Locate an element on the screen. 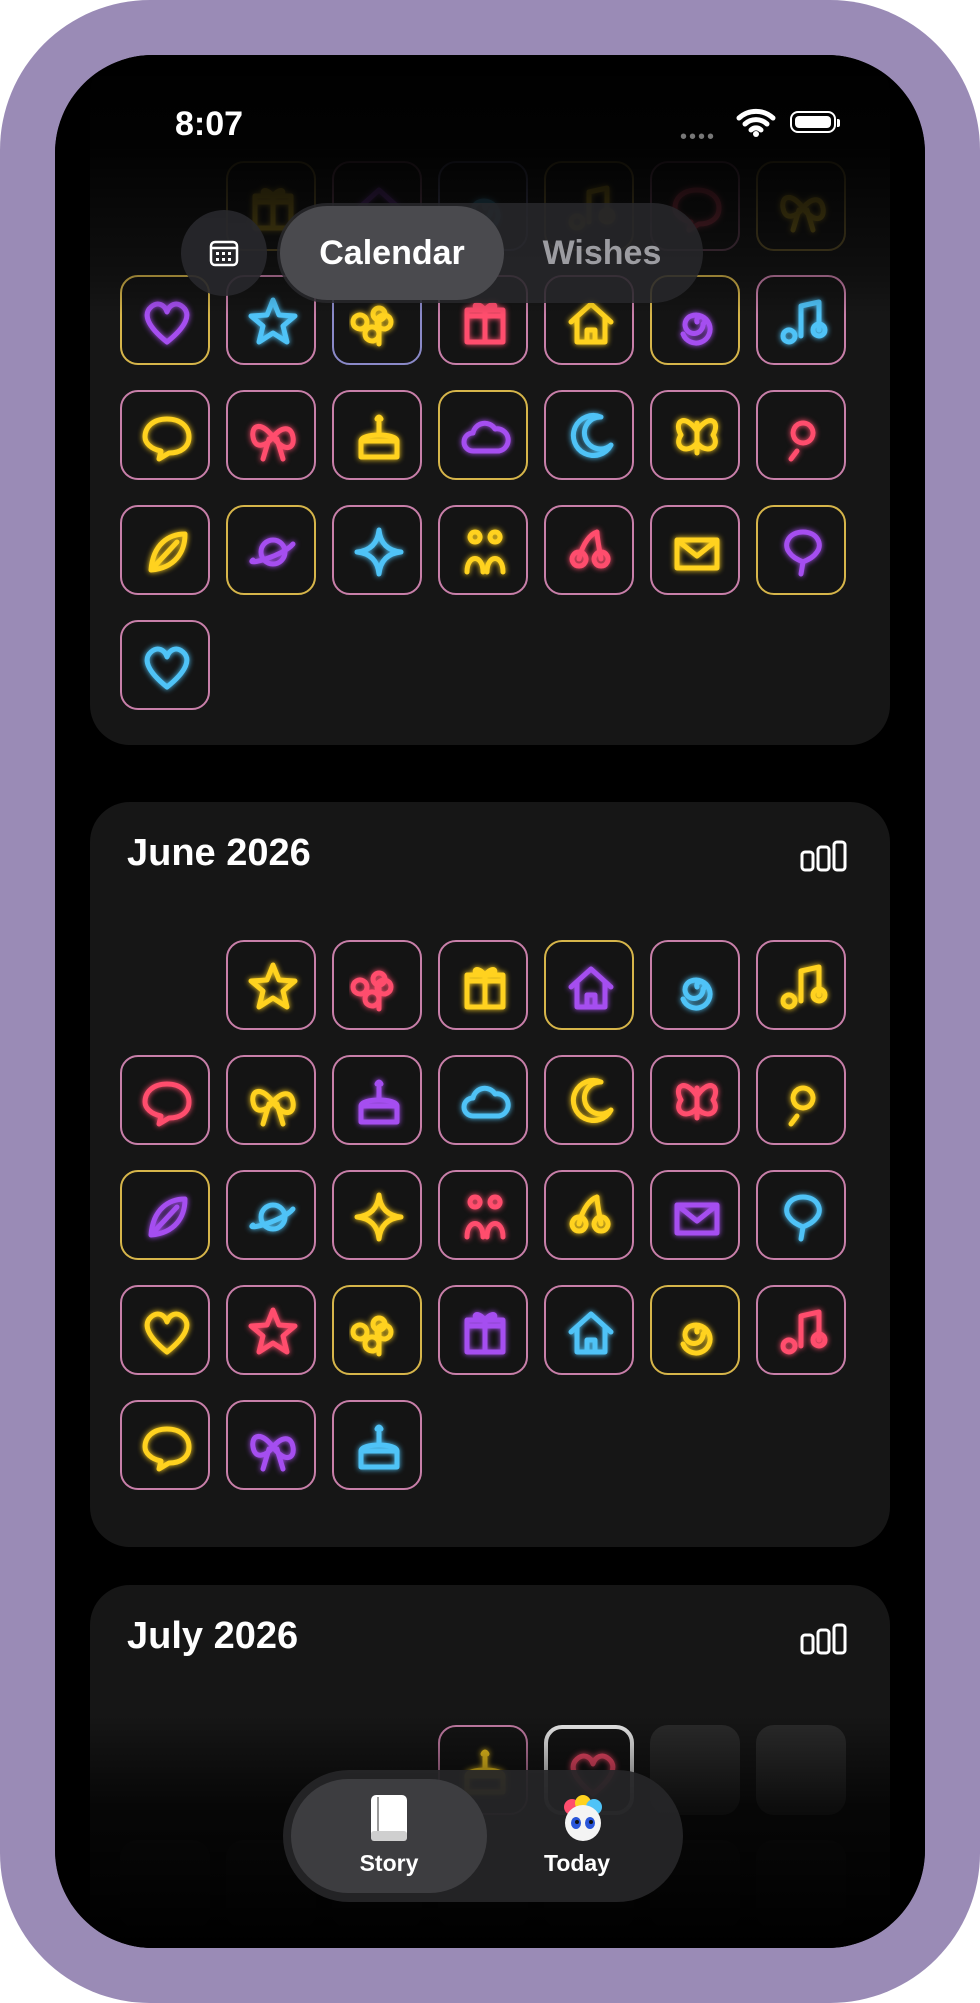 This screenshot has width=980, height=2003. status-bar: 8:07 •••• is located at coordinates (490, 110).